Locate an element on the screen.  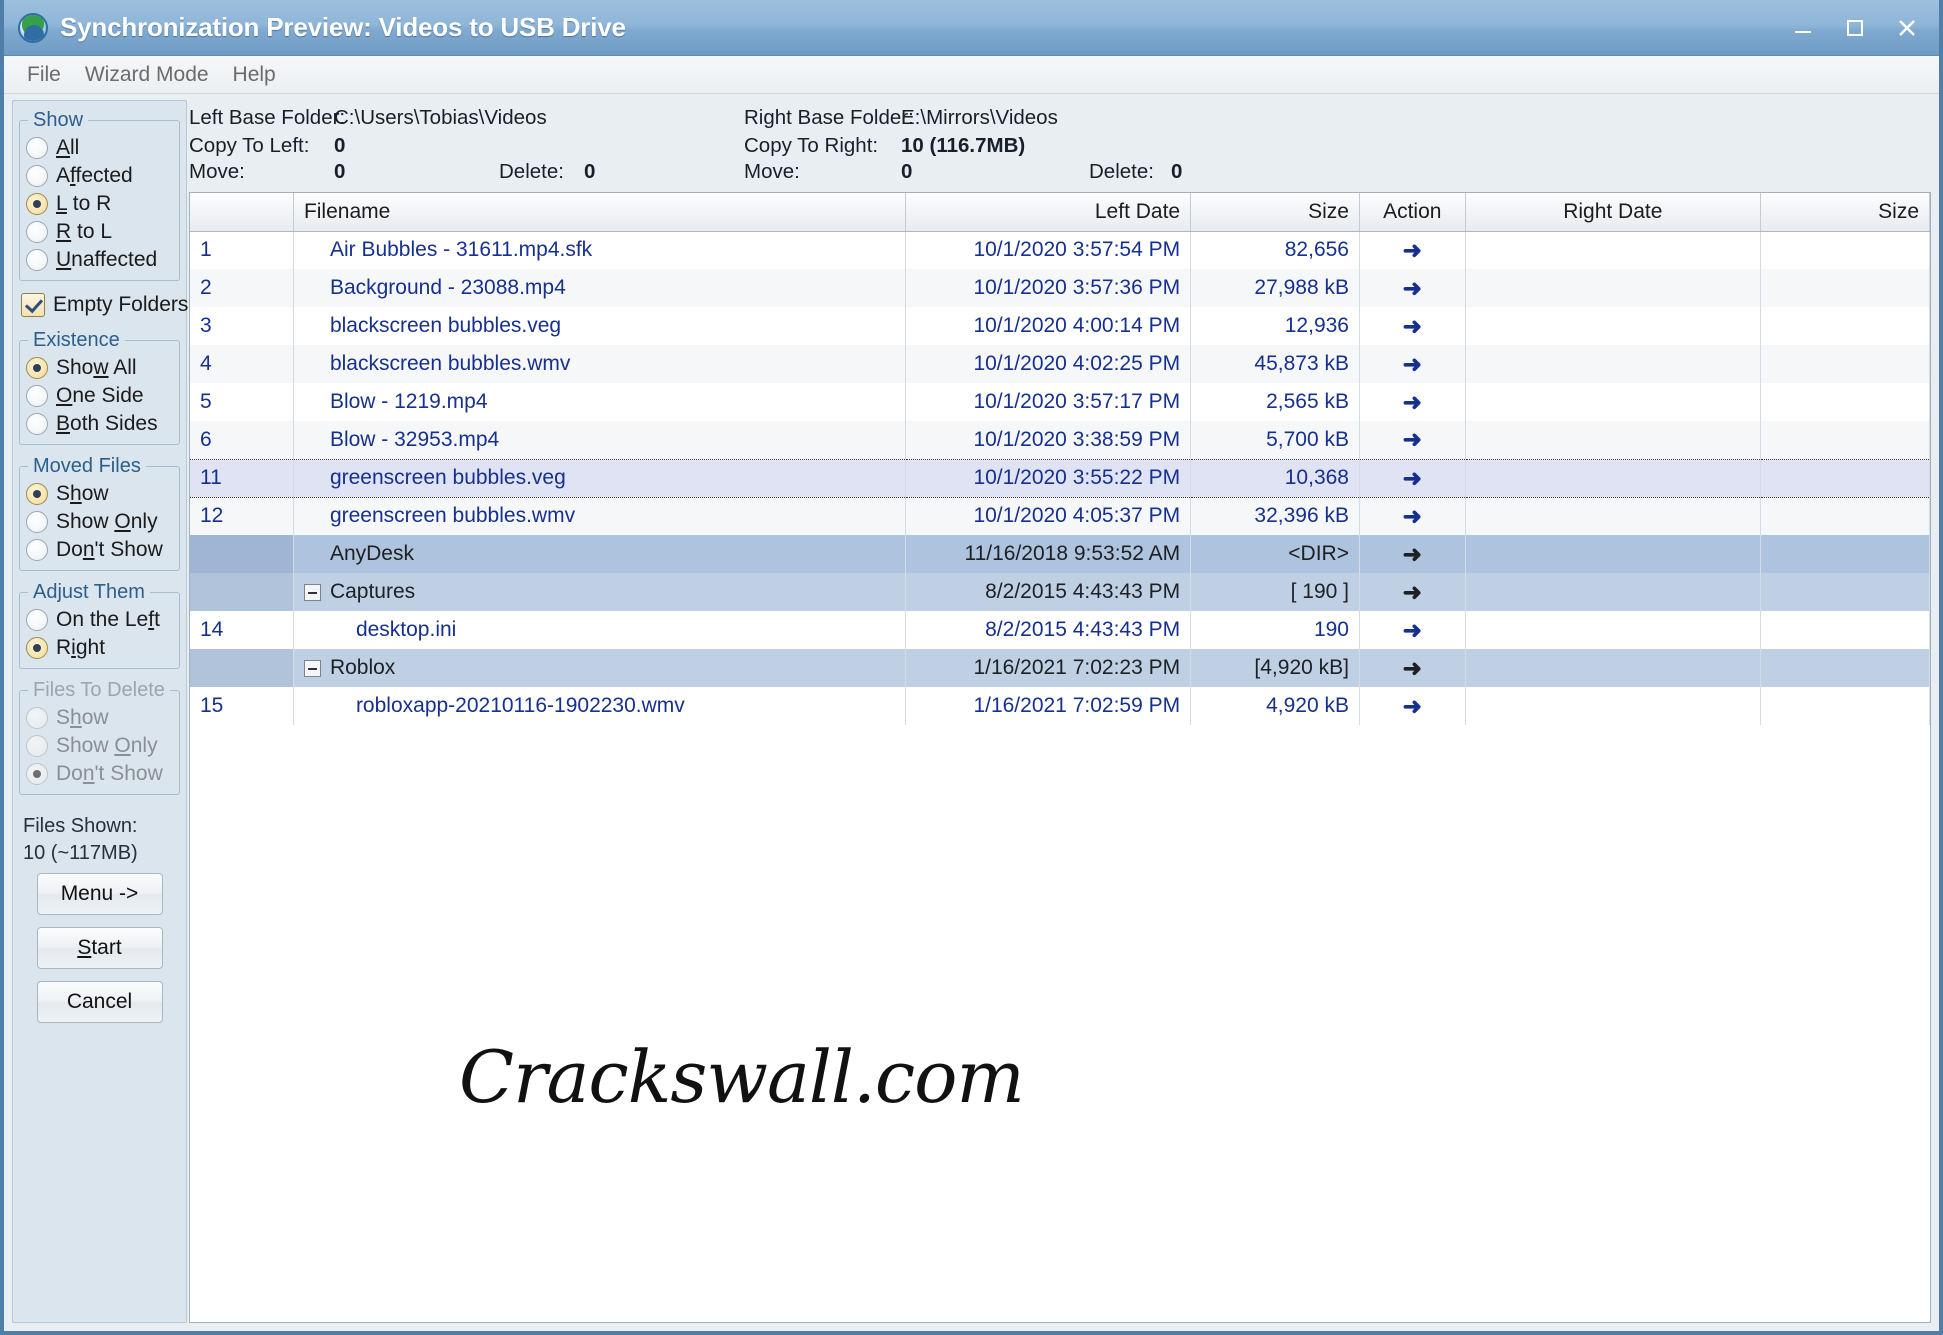
left-base-folder-value: C:\Users\Tobias\Videos is located at coordinates (440, 117).